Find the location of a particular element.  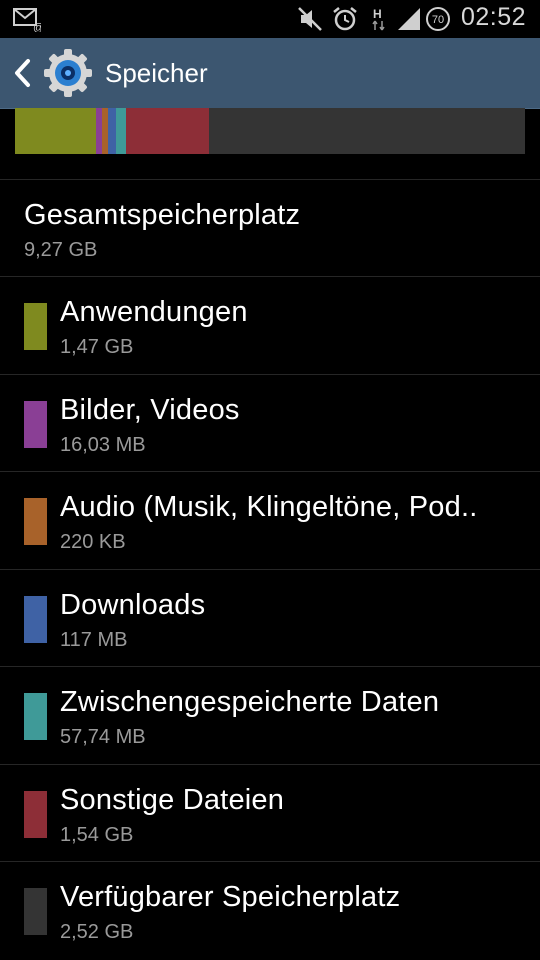

storage-item-label: Bilder, Videos is located at coordinates (150, 410).